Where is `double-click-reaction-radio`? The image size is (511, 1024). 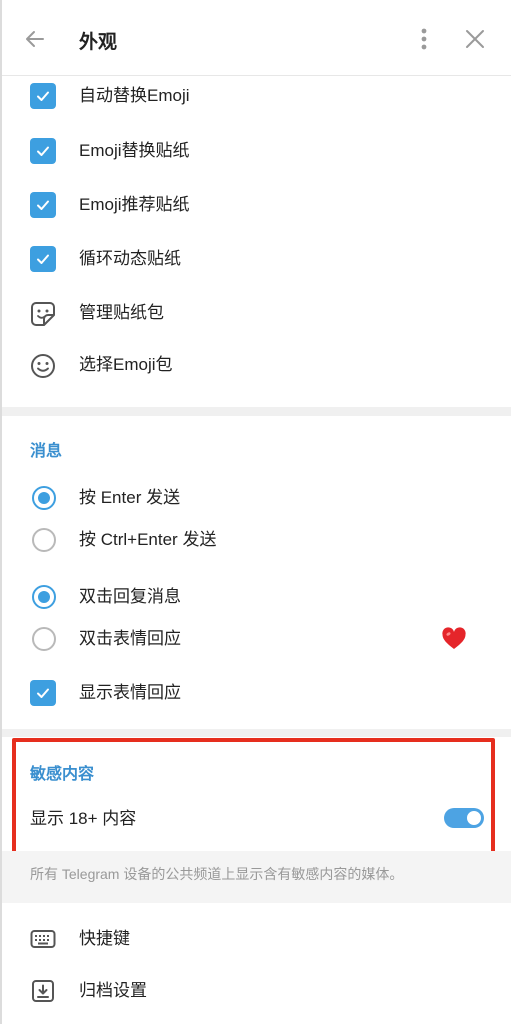
double-click-reaction-radio is located at coordinates (44, 639).